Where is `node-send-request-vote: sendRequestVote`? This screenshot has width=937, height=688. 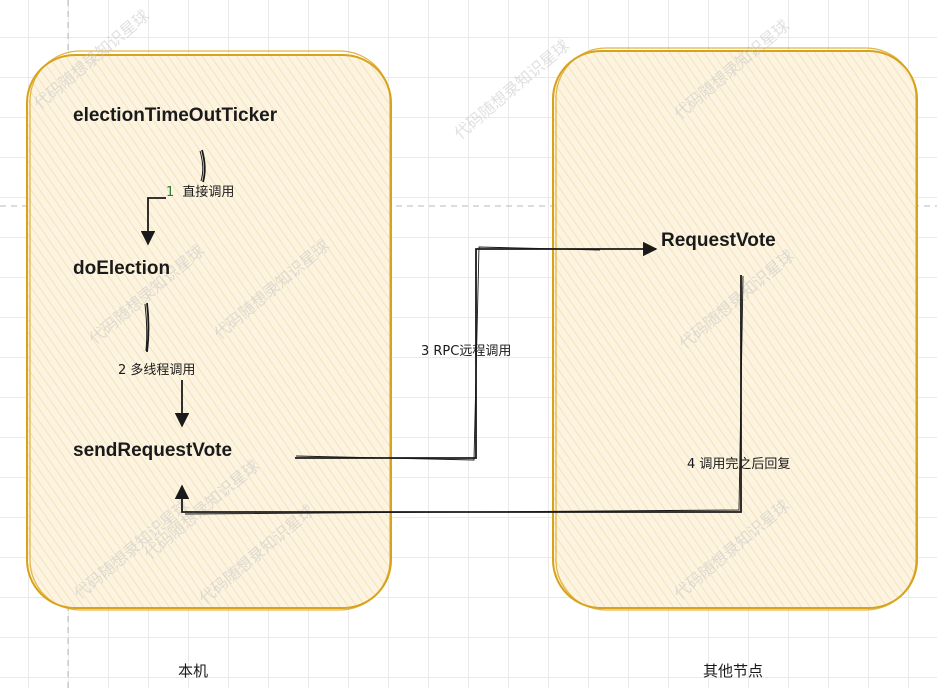 node-send-request-vote: sendRequestVote is located at coordinates (152, 450).